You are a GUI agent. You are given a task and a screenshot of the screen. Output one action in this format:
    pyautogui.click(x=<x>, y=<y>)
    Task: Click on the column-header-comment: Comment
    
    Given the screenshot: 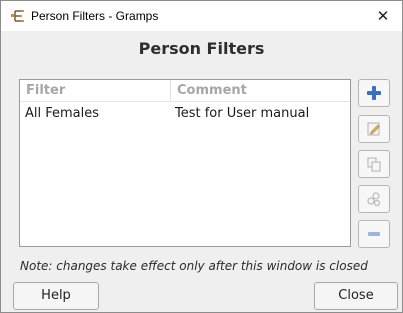 What is the action you would take?
    pyautogui.click(x=260, y=91)
    